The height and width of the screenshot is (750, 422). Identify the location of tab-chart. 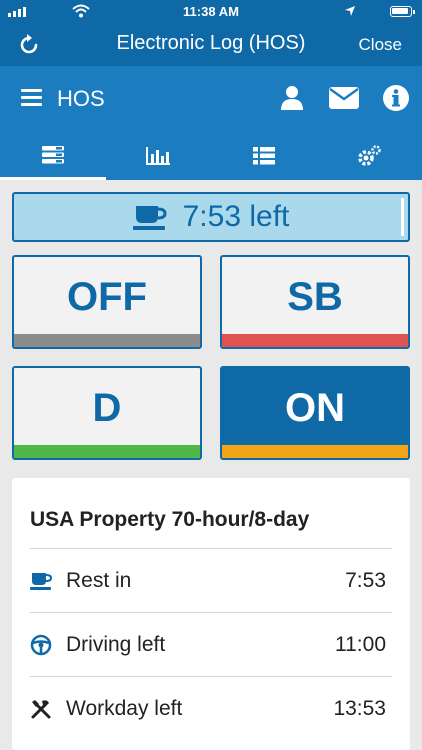
(159, 156).